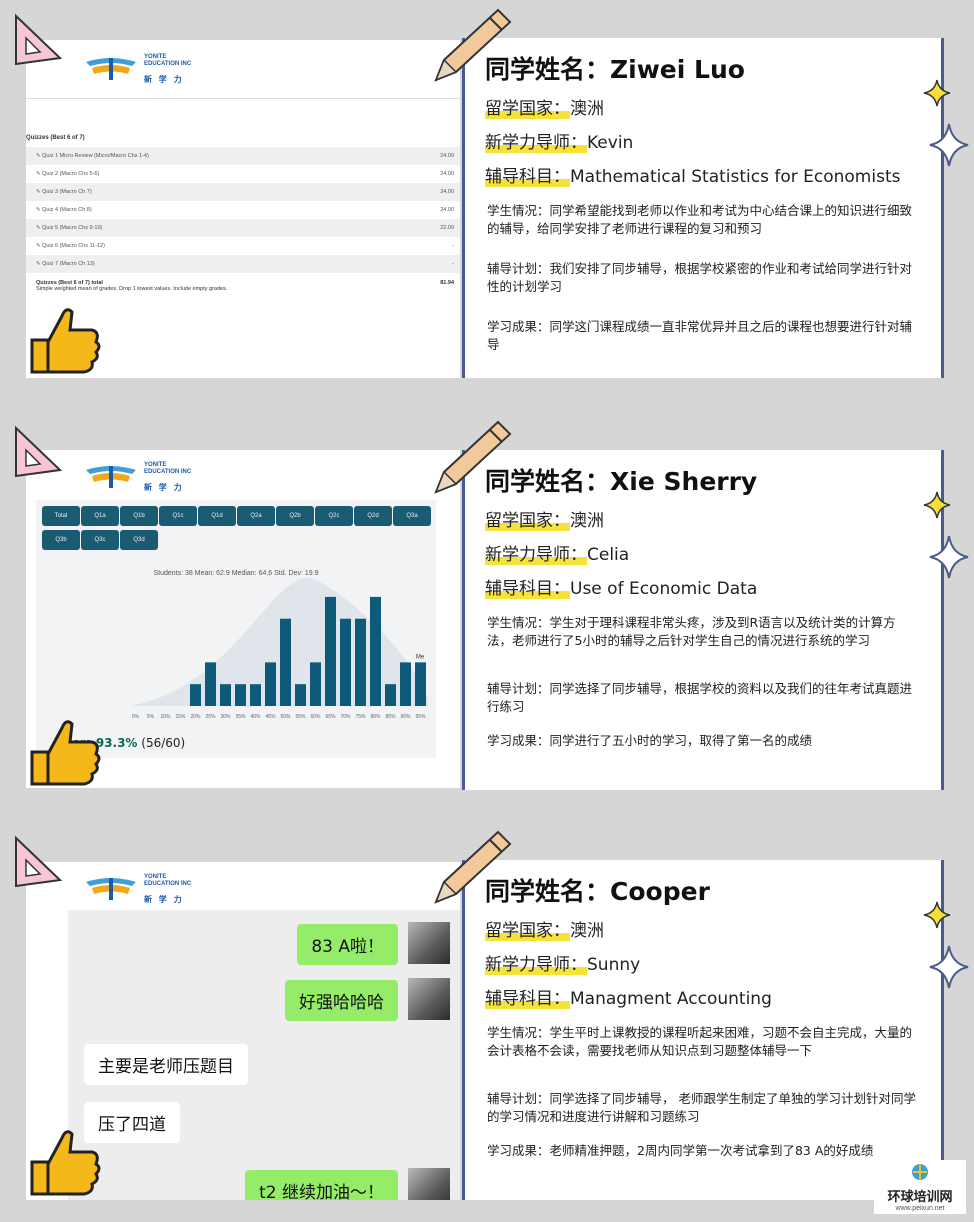 The width and height of the screenshot is (974, 1222). What do you see at coordinates (680, 1150) in the screenshot?
I see `result-text: 学习成果：老师精准押题，2周内同学第一次考试拿到了83 A的好成绩` at bounding box center [680, 1150].